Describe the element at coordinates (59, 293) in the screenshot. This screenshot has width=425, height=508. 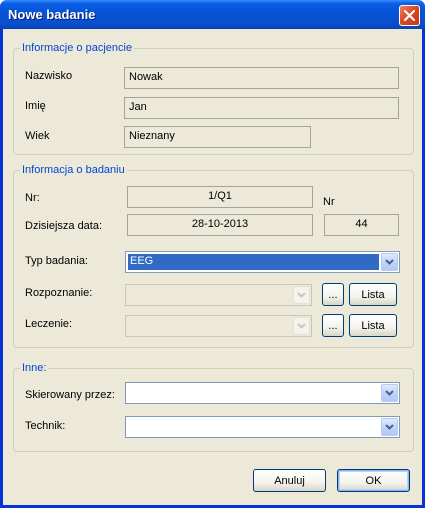
I see `diagnosis-label: Rozpoznanie:` at that location.